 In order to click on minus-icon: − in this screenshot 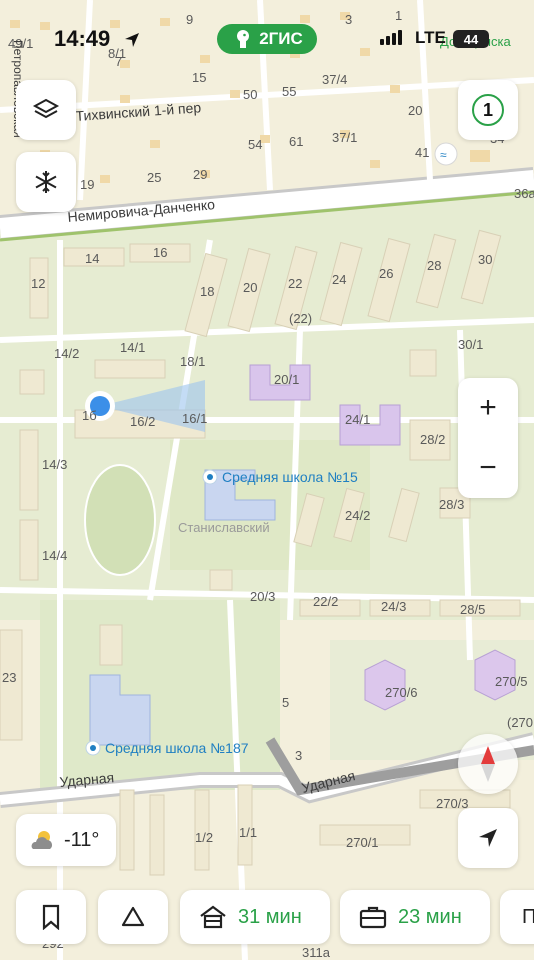, I will do `click(488, 467)`.